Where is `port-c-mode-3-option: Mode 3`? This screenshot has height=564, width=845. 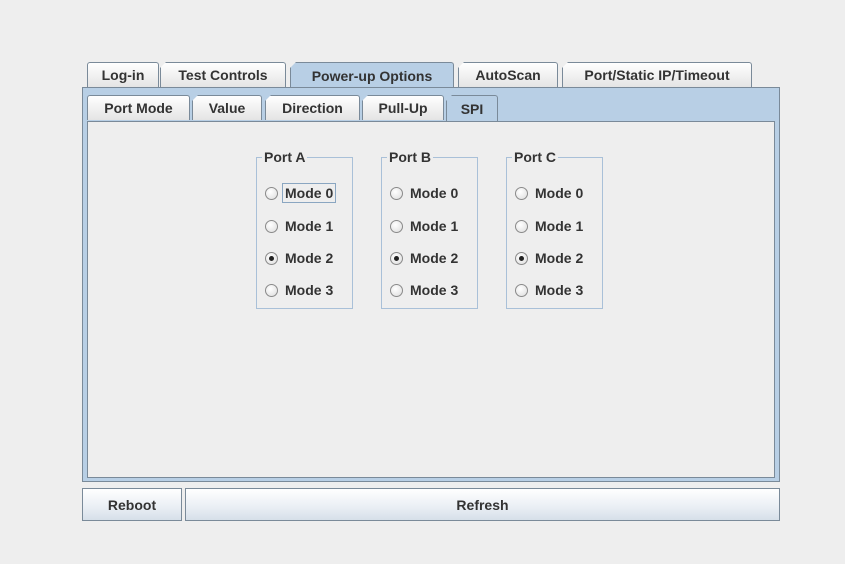
port-c-mode-3-option: Mode 3 is located at coordinates (550, 290).